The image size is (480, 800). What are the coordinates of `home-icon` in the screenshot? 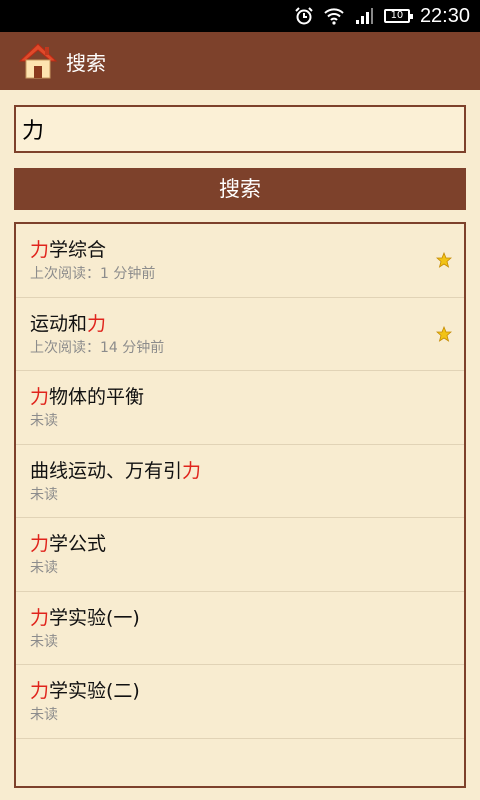 It's located at (38, 61).